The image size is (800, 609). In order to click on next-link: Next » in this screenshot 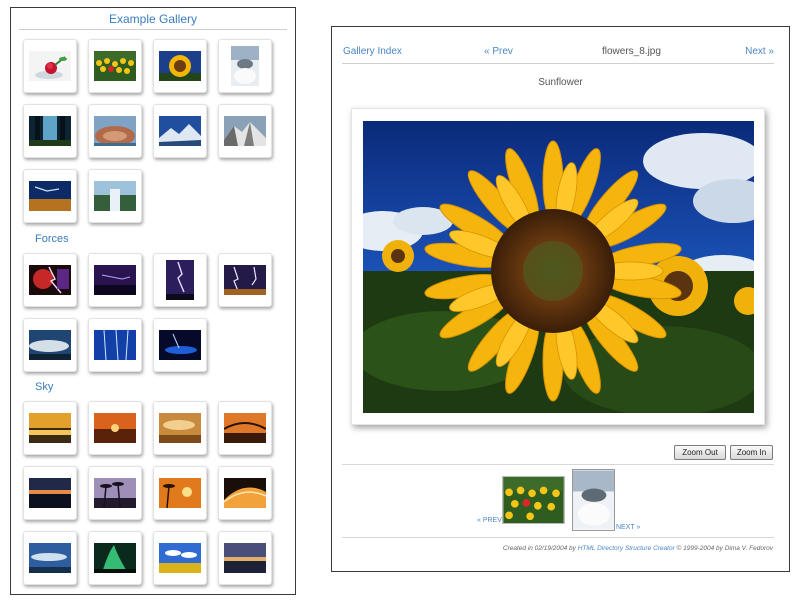, I will do `click(759, 51)`.